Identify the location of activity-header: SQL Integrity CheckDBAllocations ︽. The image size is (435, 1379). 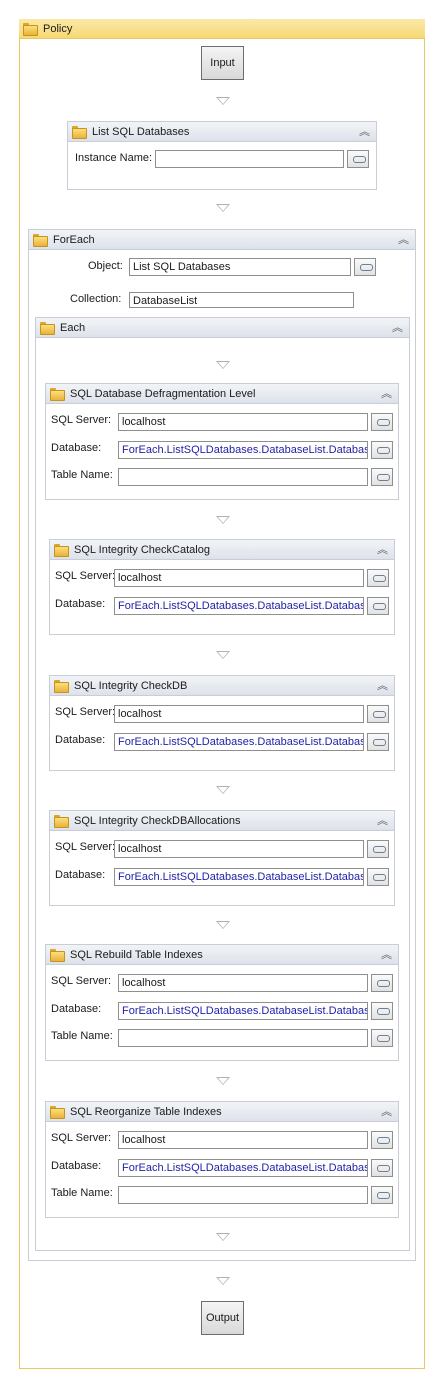
(222, 821).